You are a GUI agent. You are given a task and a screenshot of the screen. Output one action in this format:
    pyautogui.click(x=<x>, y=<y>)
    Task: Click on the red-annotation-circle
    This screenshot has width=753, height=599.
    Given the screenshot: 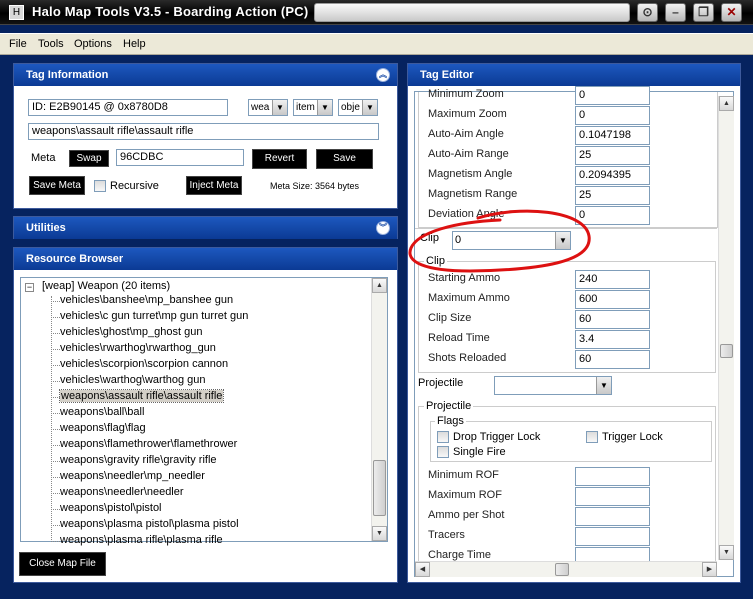 What is the action you would take?
    pyautogui.click(x=499, y=241)
    